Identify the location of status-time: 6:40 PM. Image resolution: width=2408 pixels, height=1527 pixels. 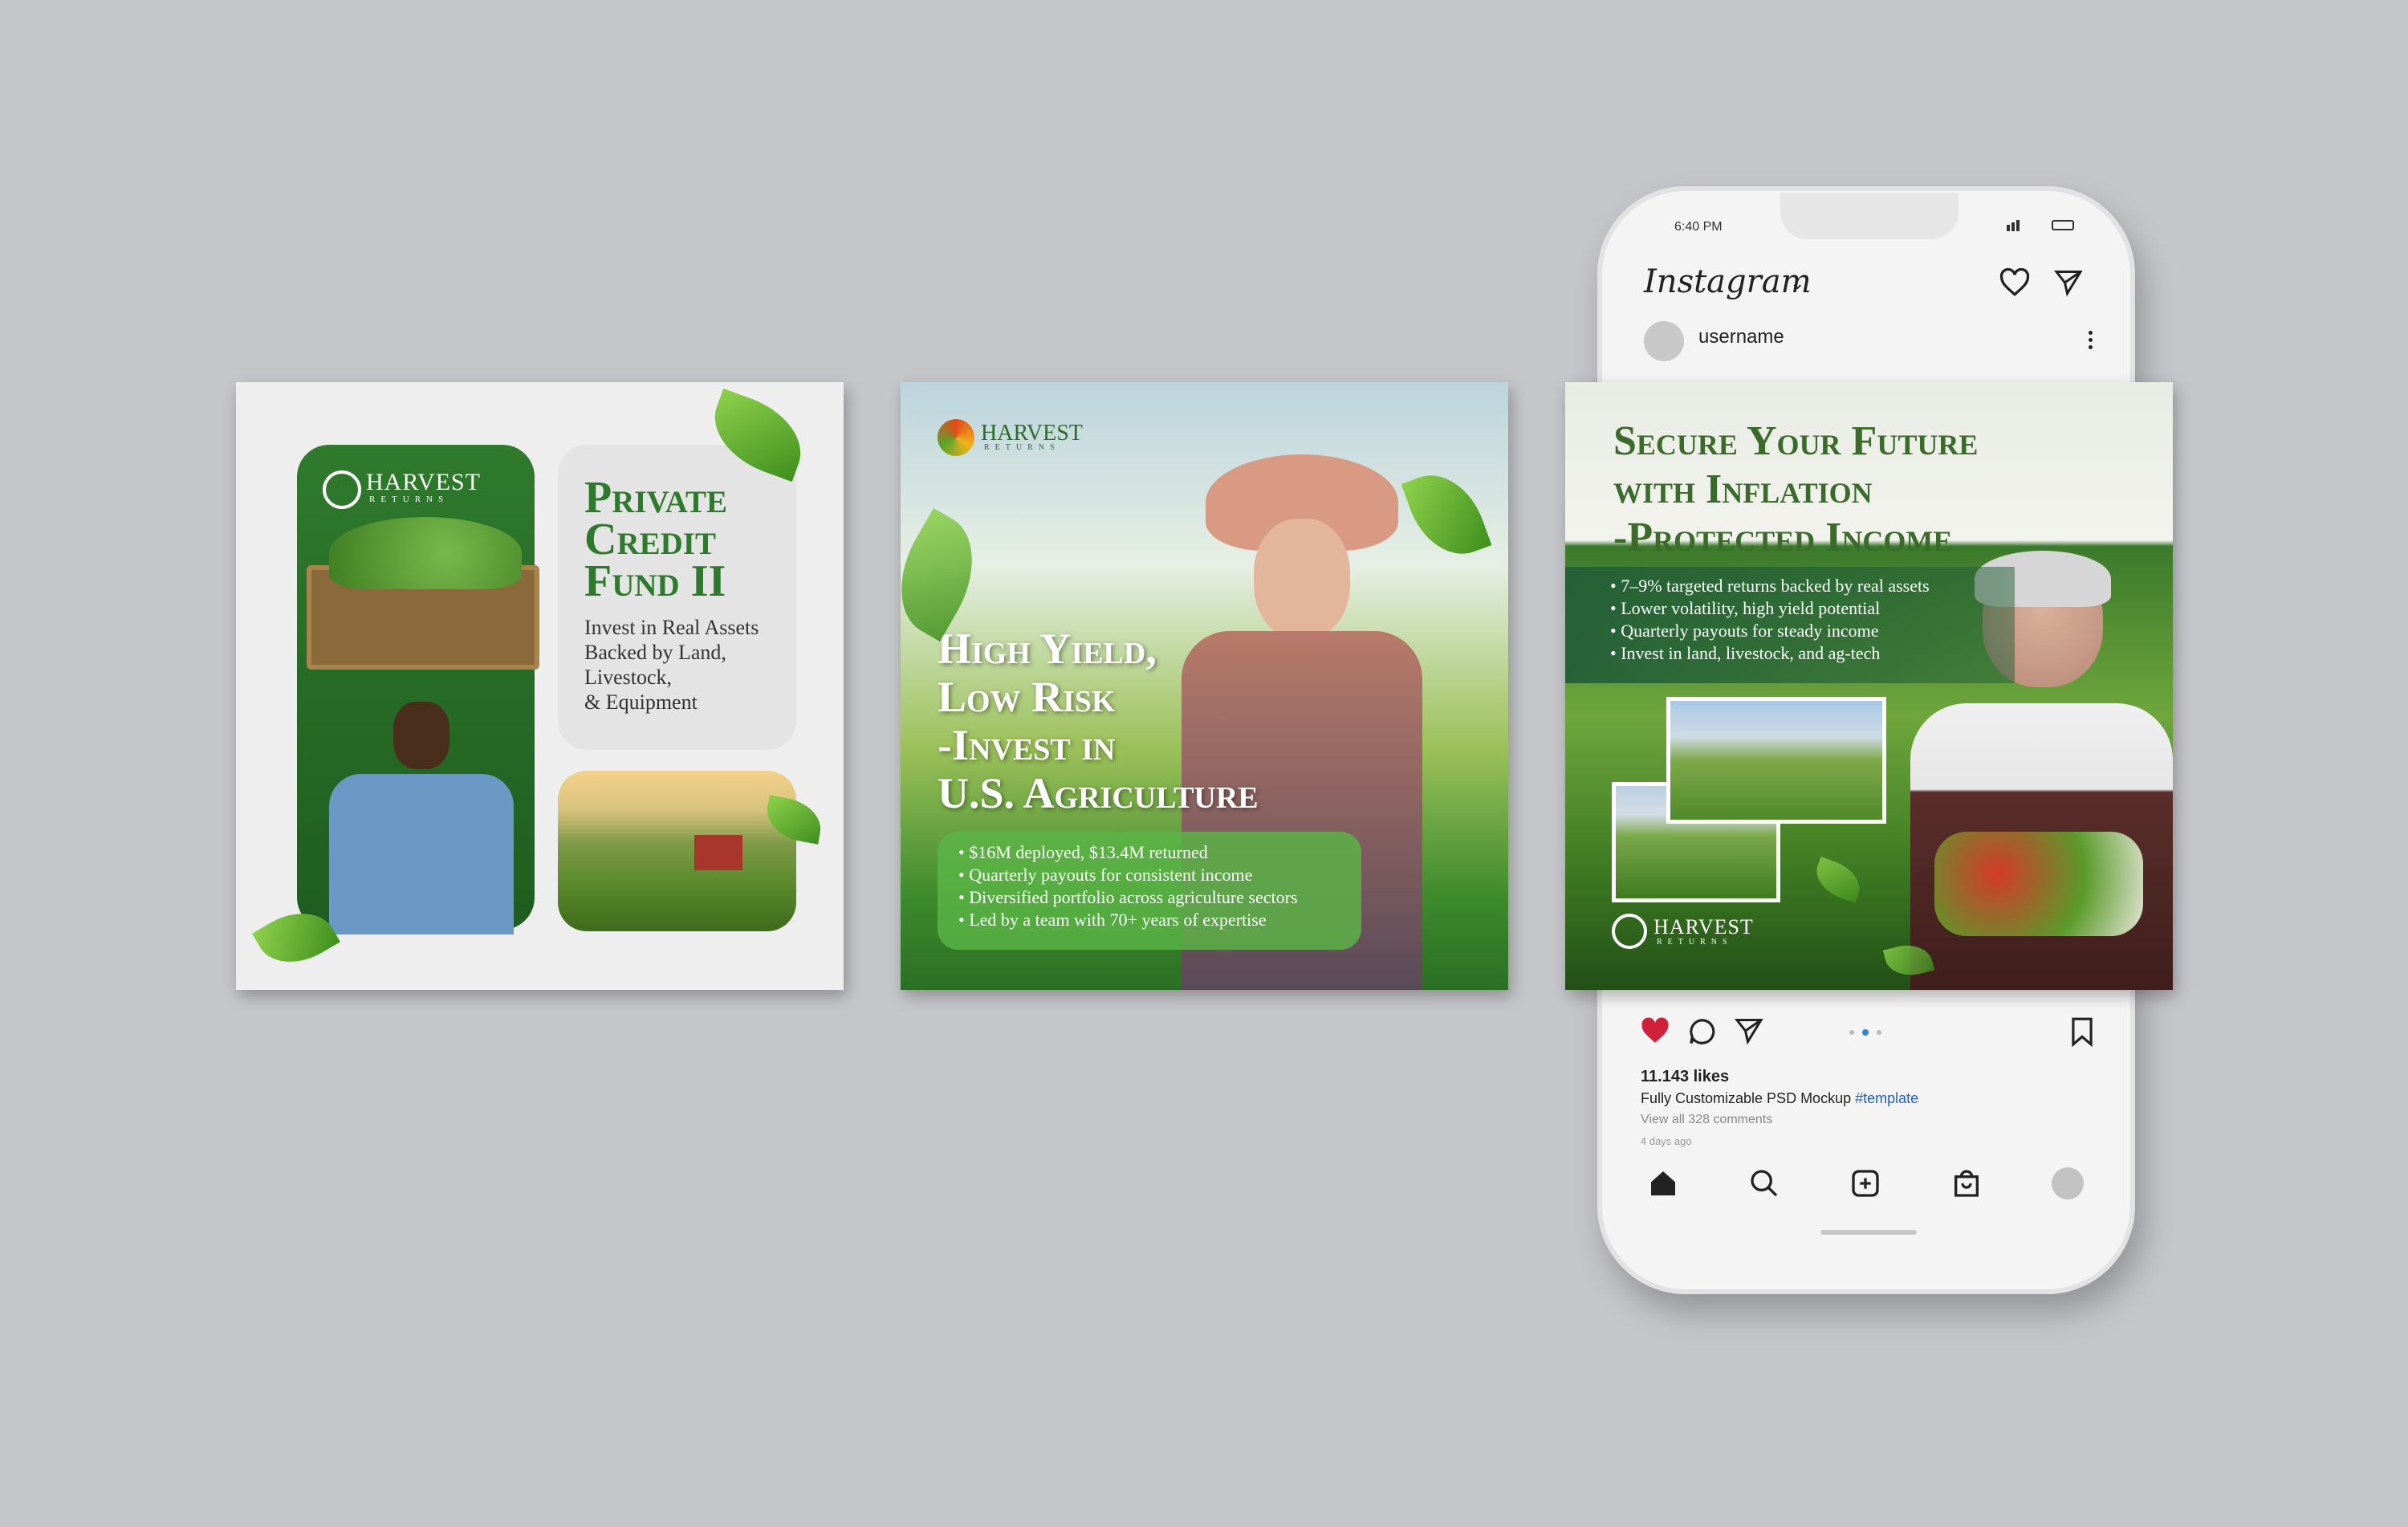
(1698, 227).